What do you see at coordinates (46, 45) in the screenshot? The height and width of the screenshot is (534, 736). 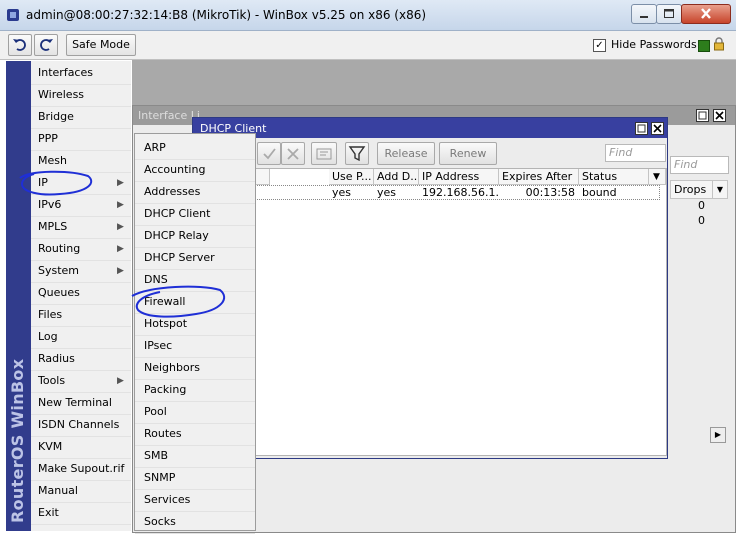 I see `redo-button` at bounding box center [46, 45].